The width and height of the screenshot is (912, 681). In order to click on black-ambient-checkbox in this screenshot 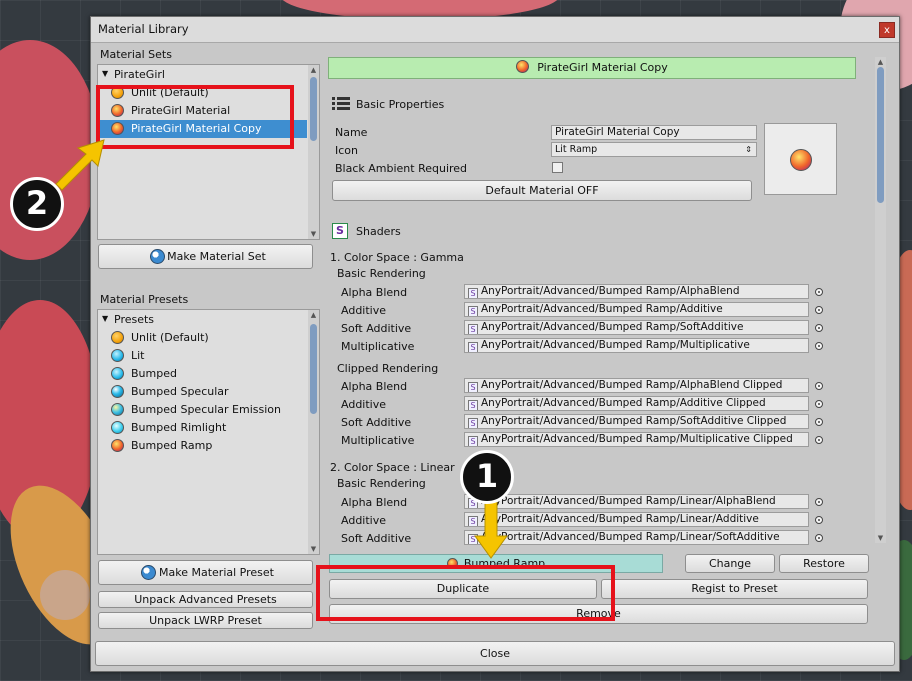, I will do `click(557, 167)`.